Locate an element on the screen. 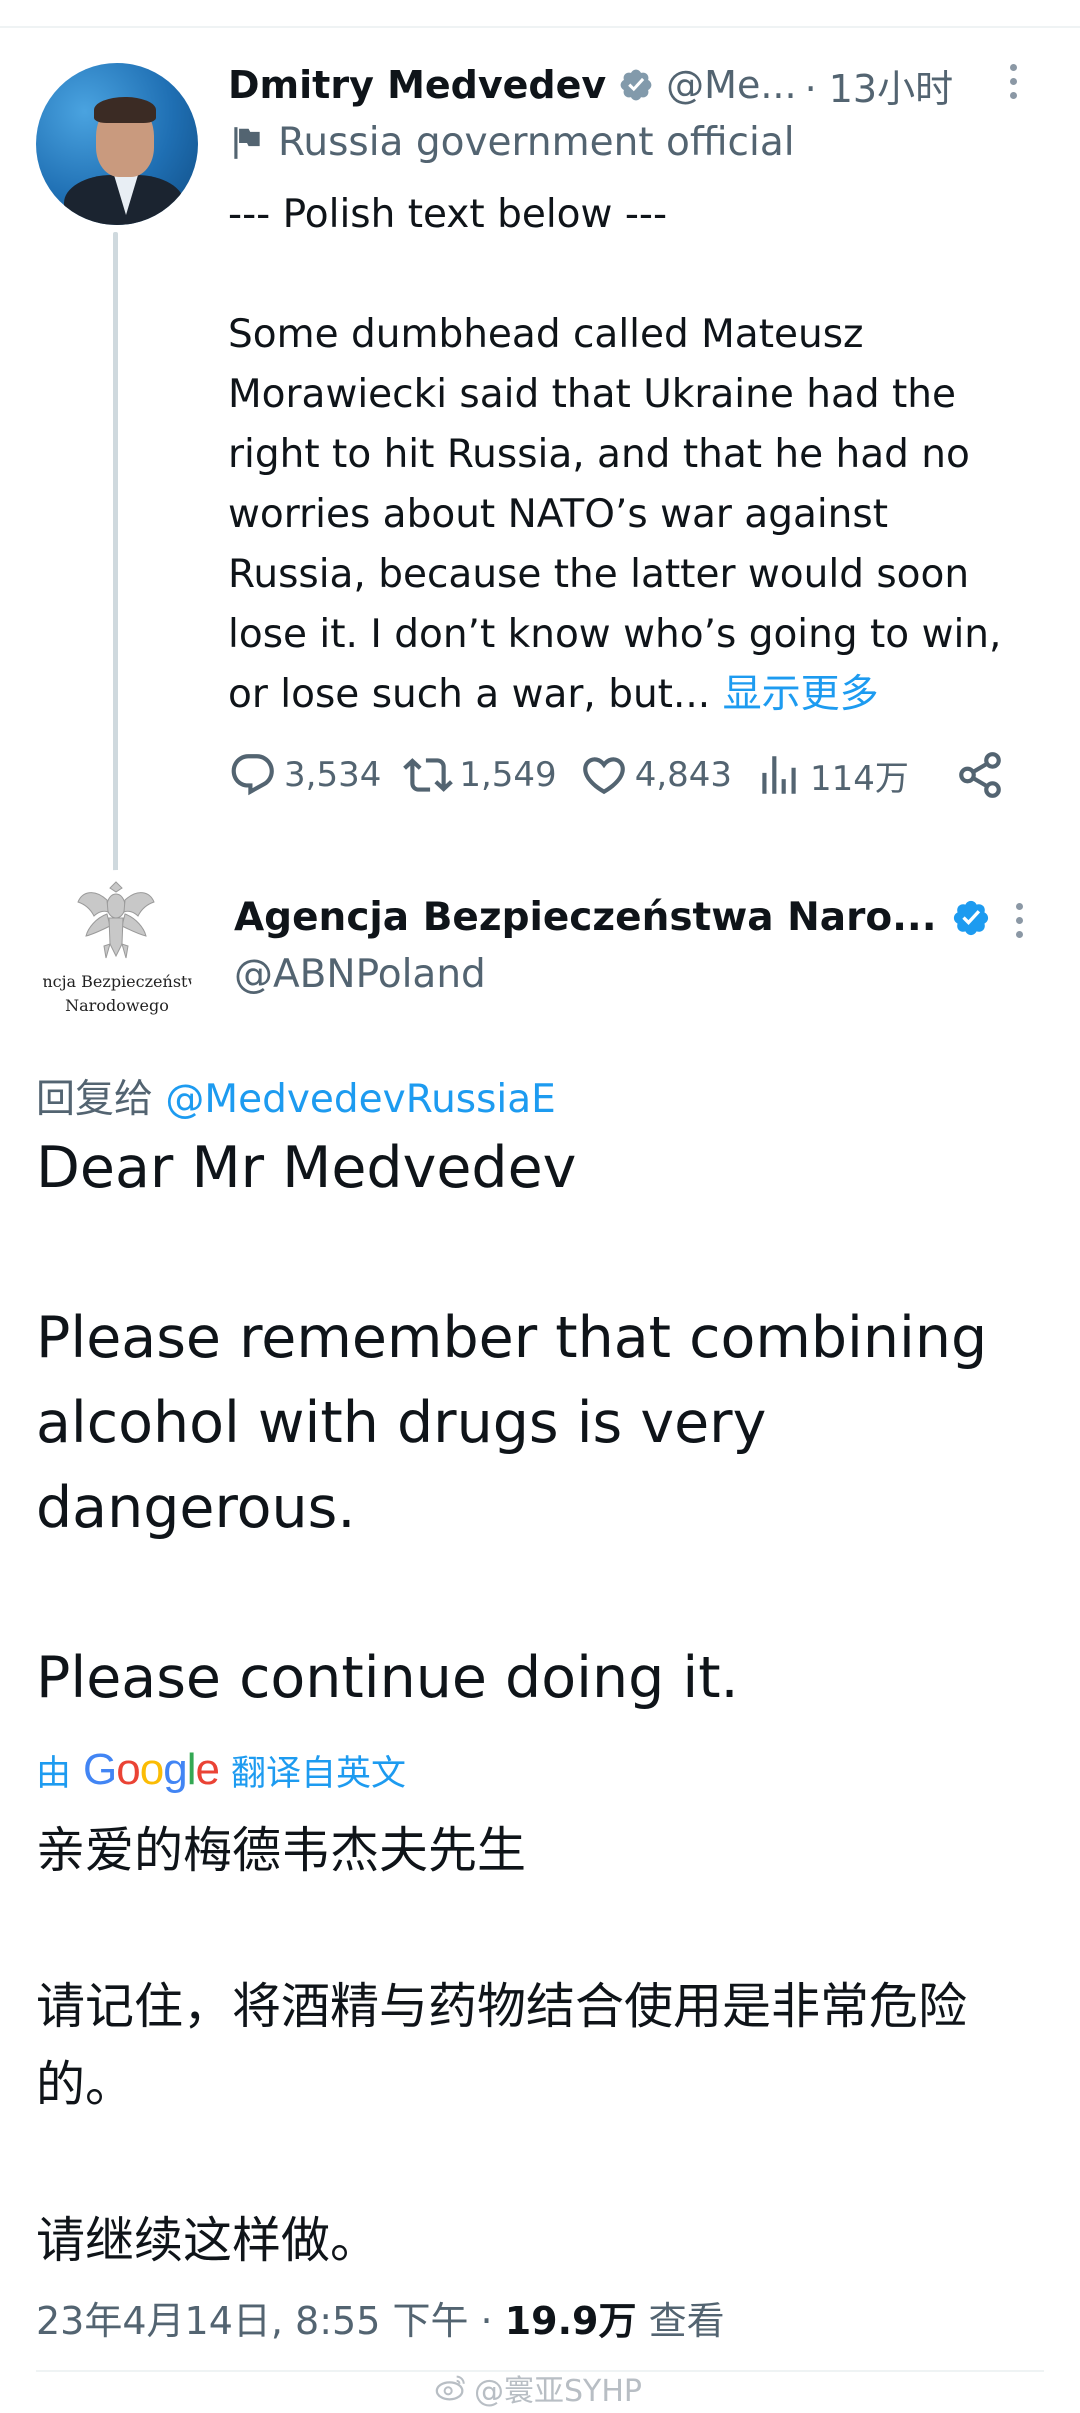 The image size is (1080, 2413). reply-button: 3,534 is located at coordinates (304, 775).